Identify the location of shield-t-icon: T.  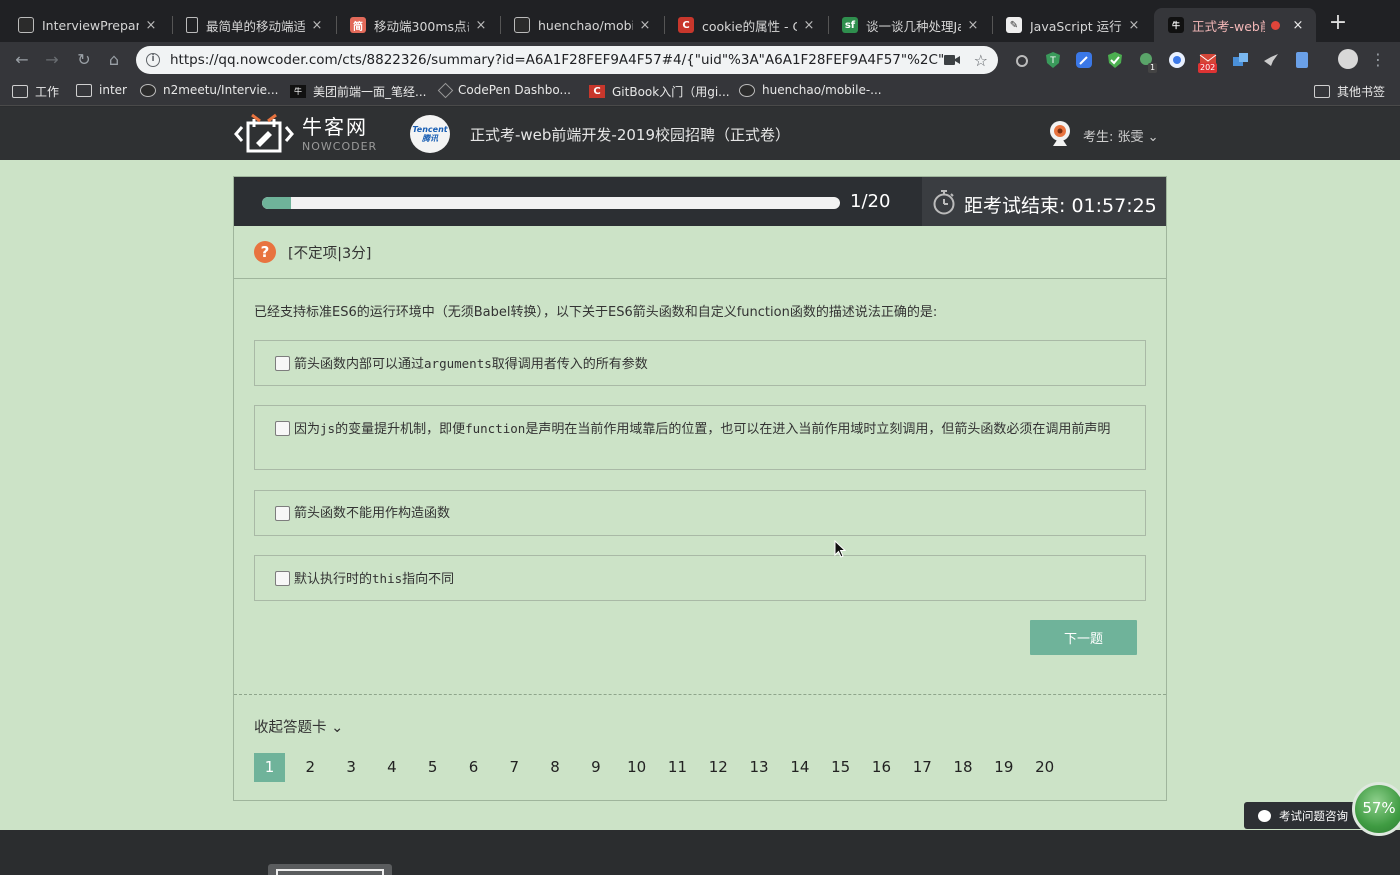
(1053, 60).